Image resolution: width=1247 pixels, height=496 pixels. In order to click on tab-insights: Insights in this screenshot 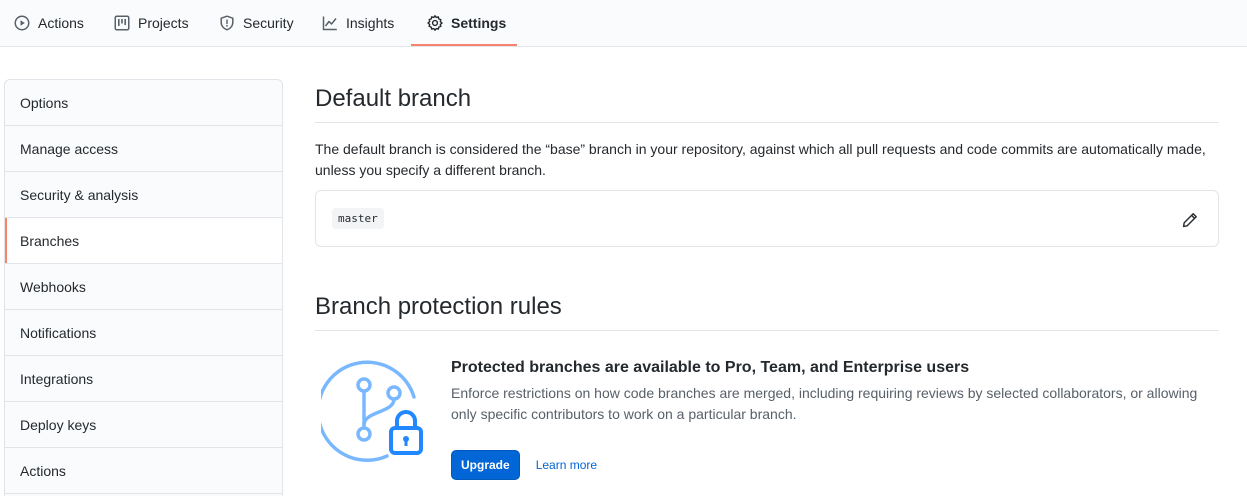, I will do `click(358, 23)`.